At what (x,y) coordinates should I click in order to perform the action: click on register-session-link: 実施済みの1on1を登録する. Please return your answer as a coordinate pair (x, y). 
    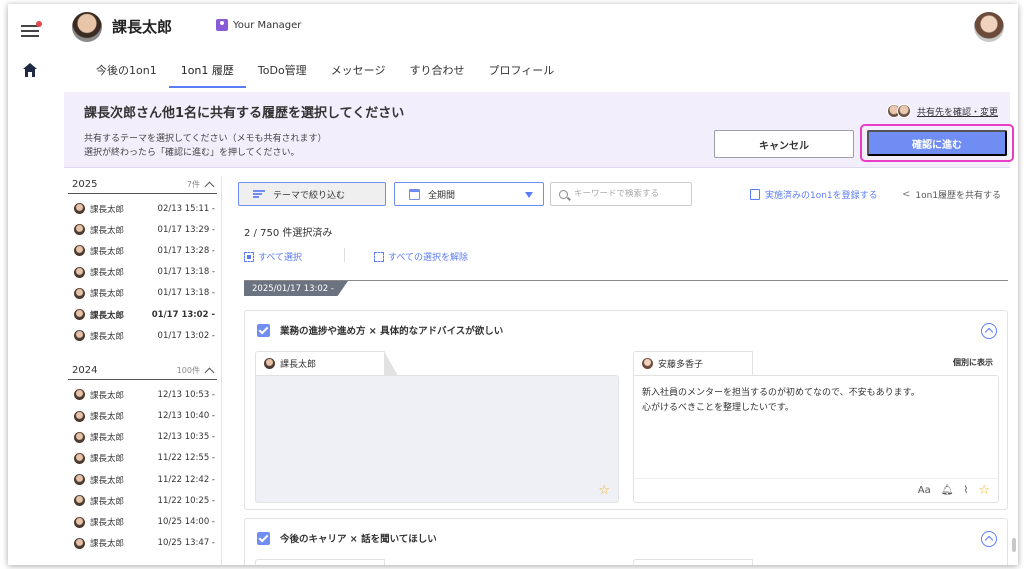
    Looking at the image, I should click on (814, 194).